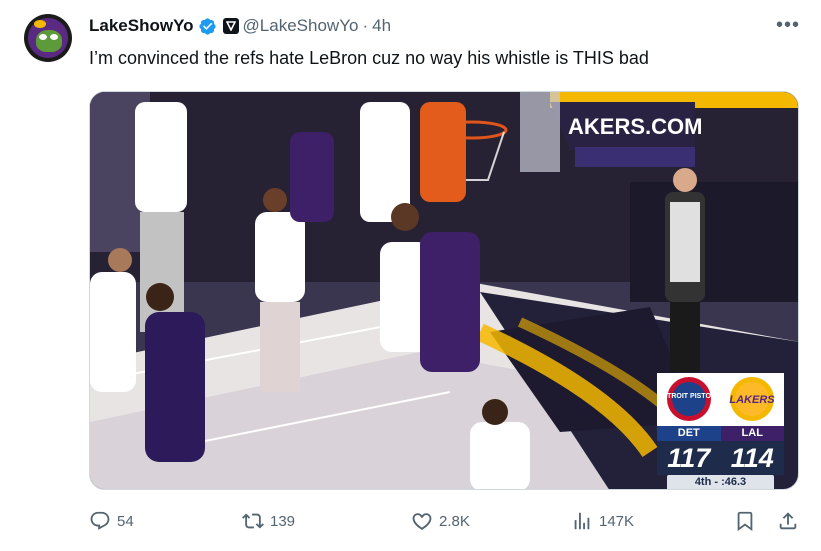 The width and height of the screenshot is (821, 551). Describe the element at coordinates (283, 521) in the screenshot. I see `repost-count: 139` at that location.